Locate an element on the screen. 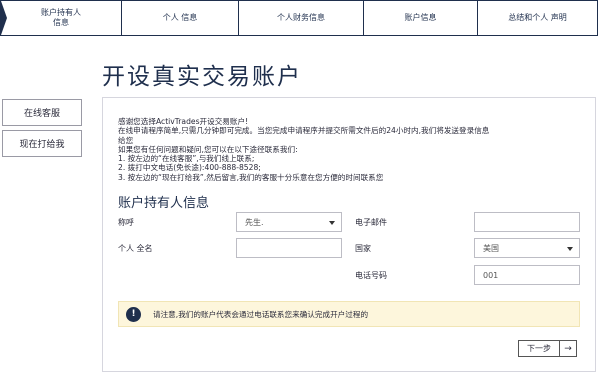 The width and height of the screenshot is (600, 376). step-label: 总结和个人 声明 is located at coordinates (537, 17).